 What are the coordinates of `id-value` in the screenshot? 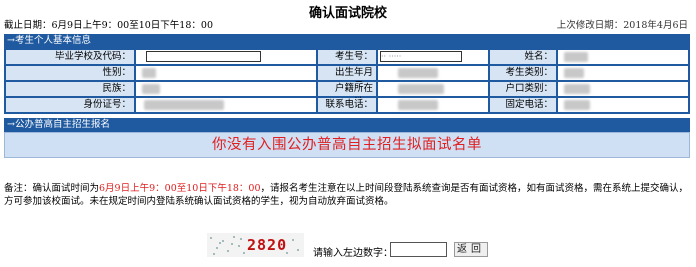 It's located at (226, 105).